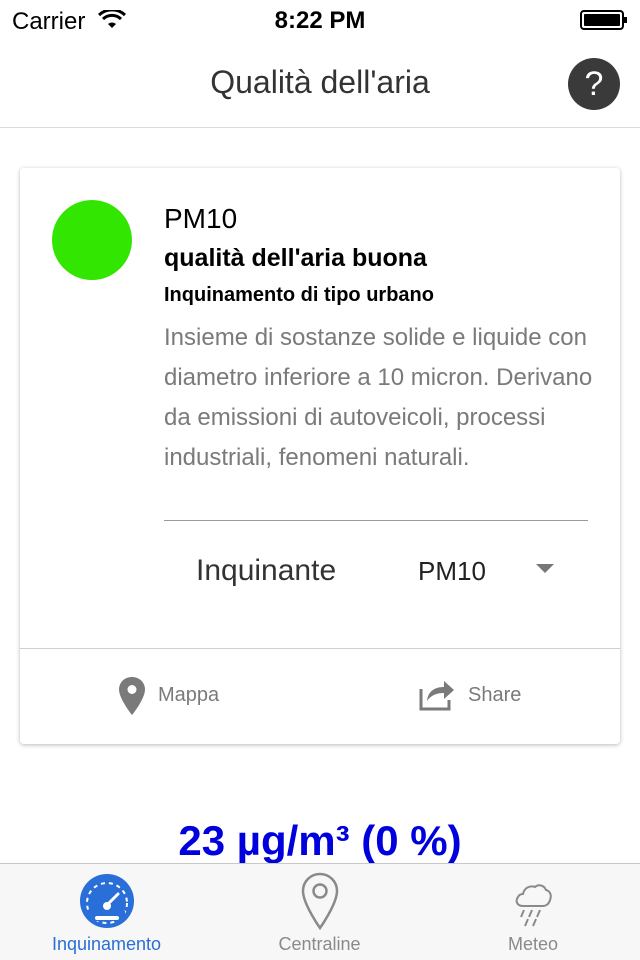 The width and height of the screenshot is (640, 960). Describe the element at coordinates (436, 696) in the screenshot. I see `share-icon` at that location.